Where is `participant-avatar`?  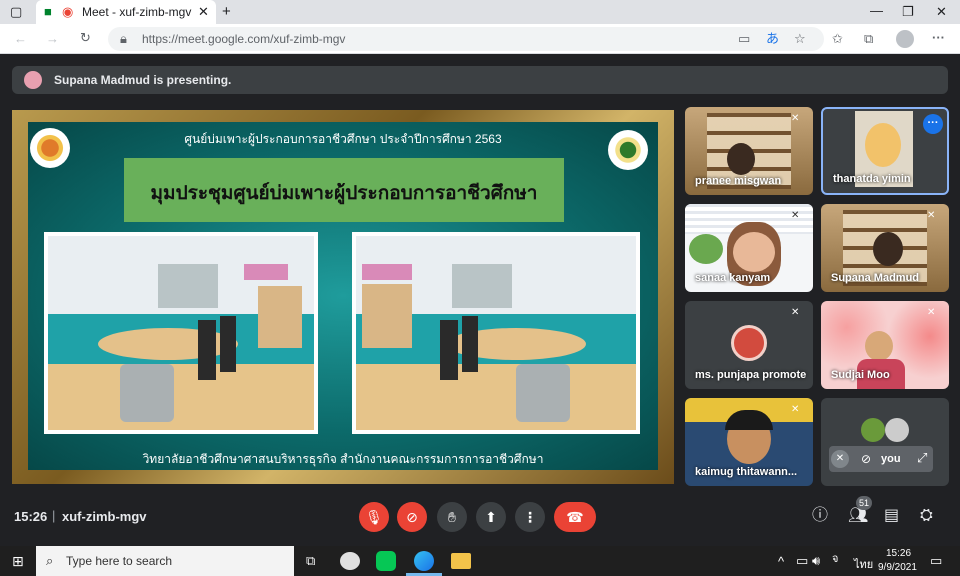 participant-avatar is located at coordinates (749, 343).